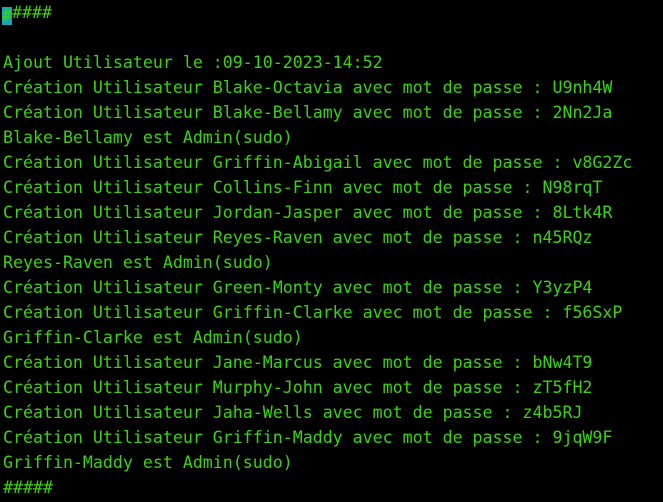 The width and height of the screenshot is (663, 502). I want to click on cursor-char: #, so click(7, 15).